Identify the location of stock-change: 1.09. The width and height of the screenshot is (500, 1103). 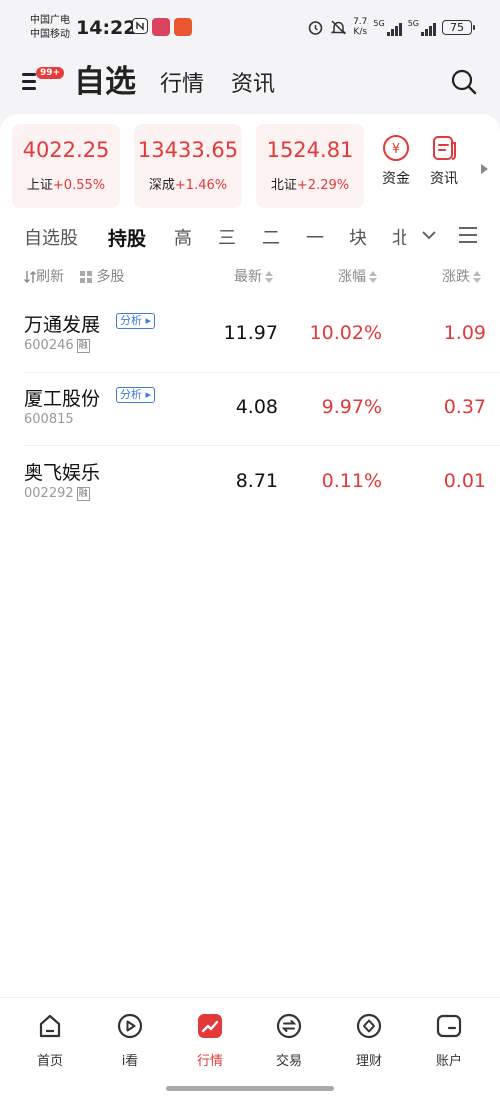
(464, 333).